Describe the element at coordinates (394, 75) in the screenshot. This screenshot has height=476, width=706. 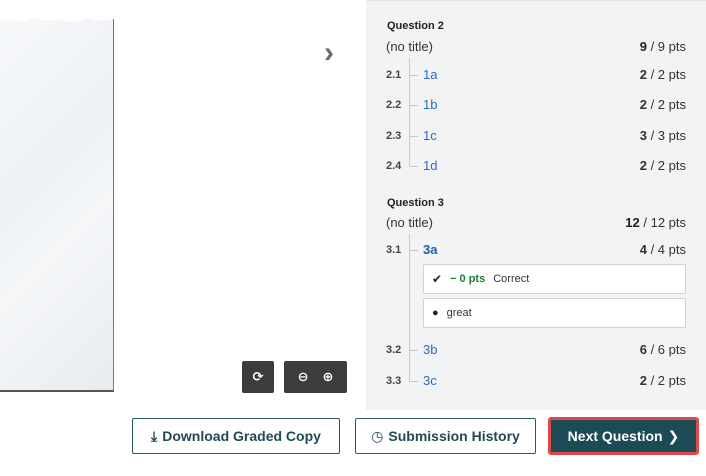
I see `subquestion-number: 2.1` at that location.